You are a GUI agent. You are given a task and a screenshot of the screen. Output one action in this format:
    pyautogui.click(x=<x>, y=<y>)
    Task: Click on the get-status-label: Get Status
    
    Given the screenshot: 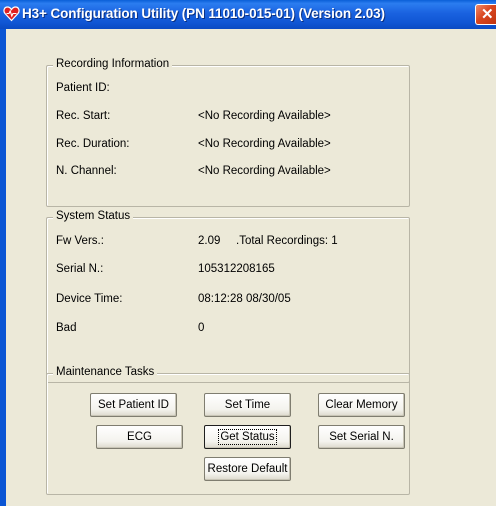 What is the action you would take?
    pyautogui.click(x=247, y=437)
    